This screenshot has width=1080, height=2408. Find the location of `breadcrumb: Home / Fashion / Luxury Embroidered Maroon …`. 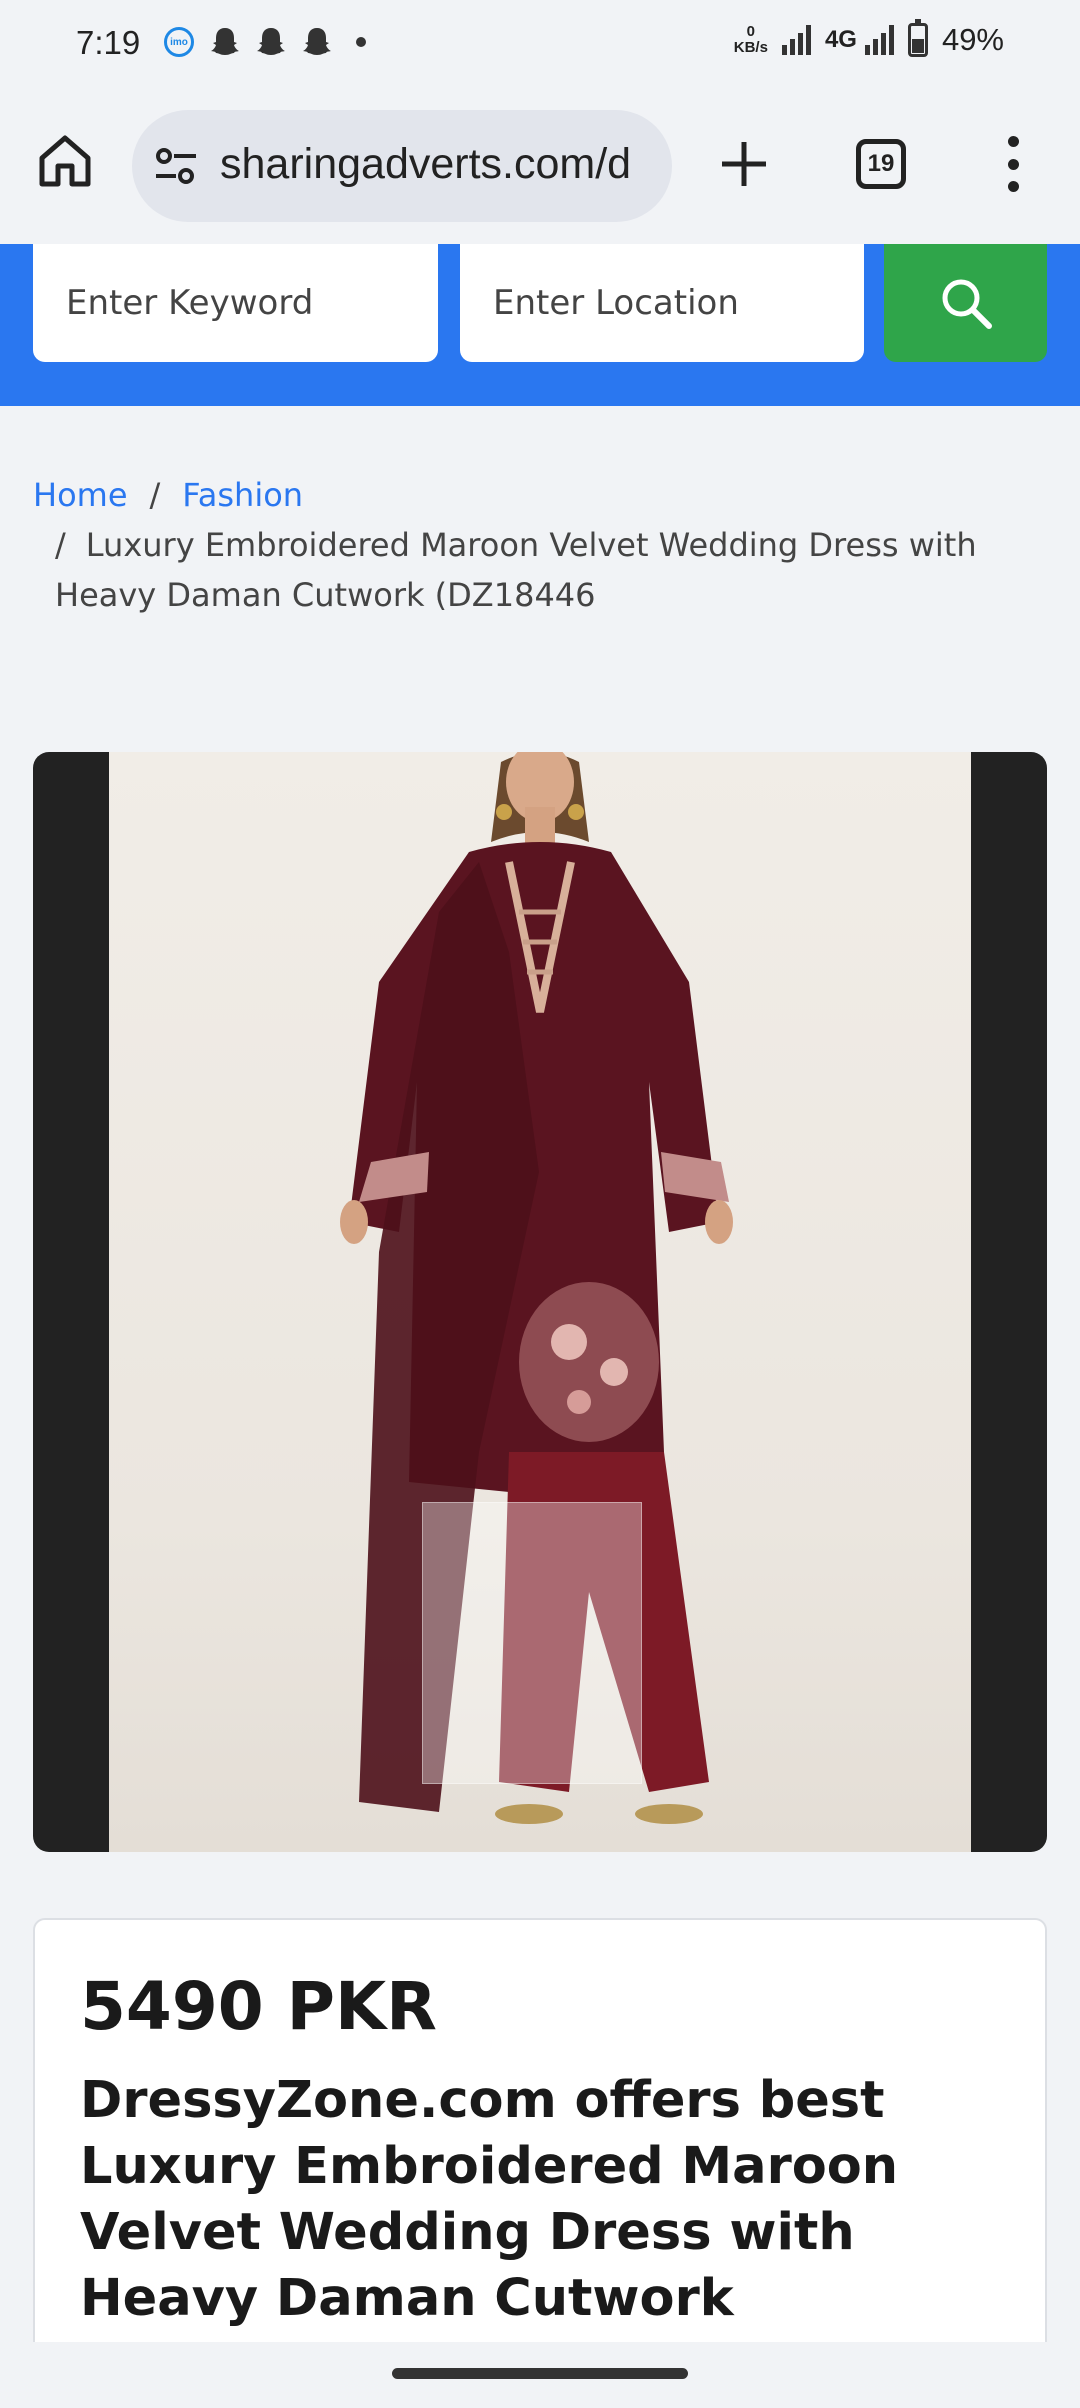

breadcrumb: Home / Fashion / Luxury Embroidered Maroon … is located at coordinates (533, 545).